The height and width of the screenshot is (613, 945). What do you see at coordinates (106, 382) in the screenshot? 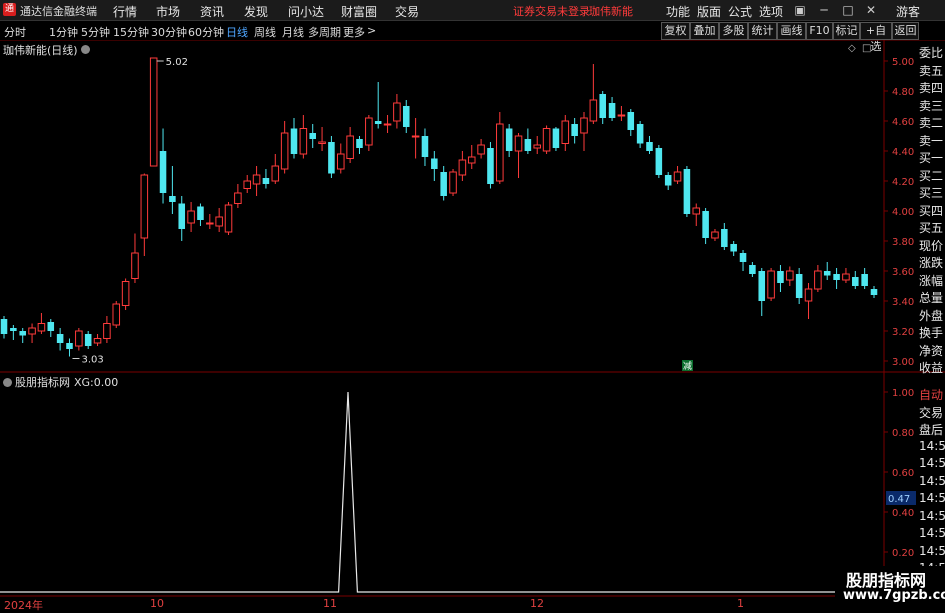
I see `series-value: 0.00` at bounding box center [106, 382].